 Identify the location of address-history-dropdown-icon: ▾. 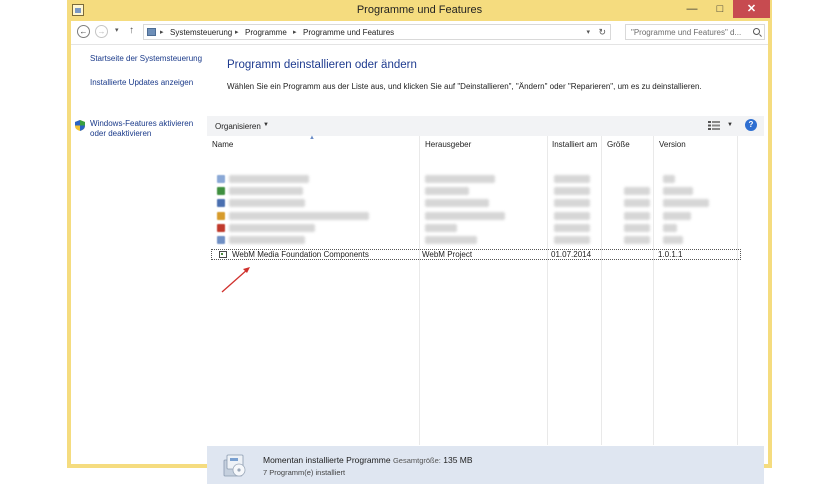
(588, 32).